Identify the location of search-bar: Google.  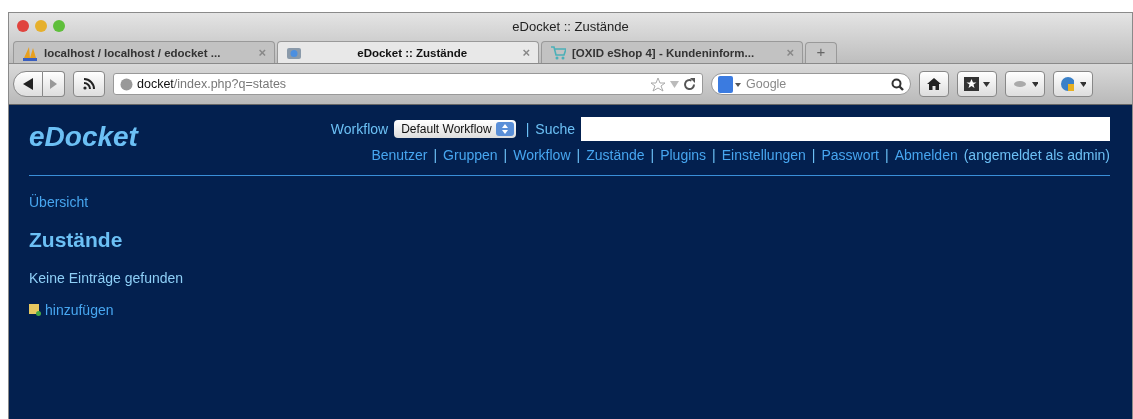
(811, 84).